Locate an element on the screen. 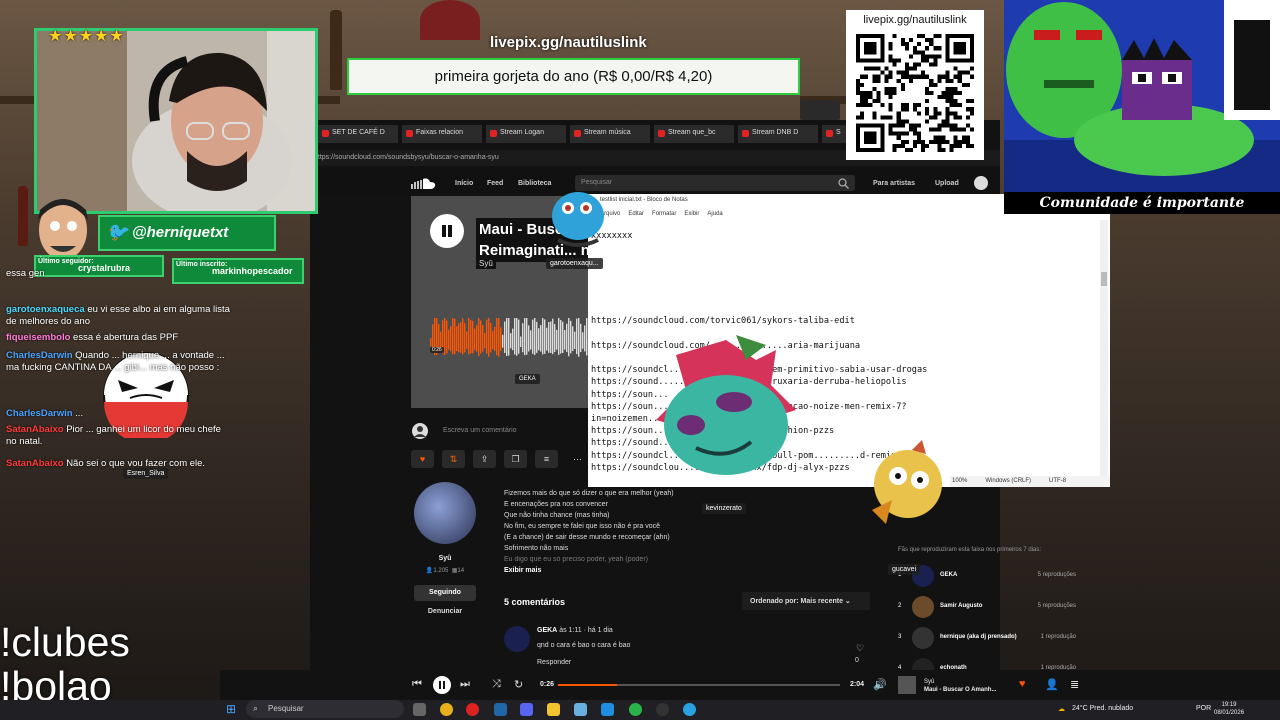 This screenshot has height=720, width=1280. listener-name: hernique (aka dj prensado) is located at coordinates (978, 637).